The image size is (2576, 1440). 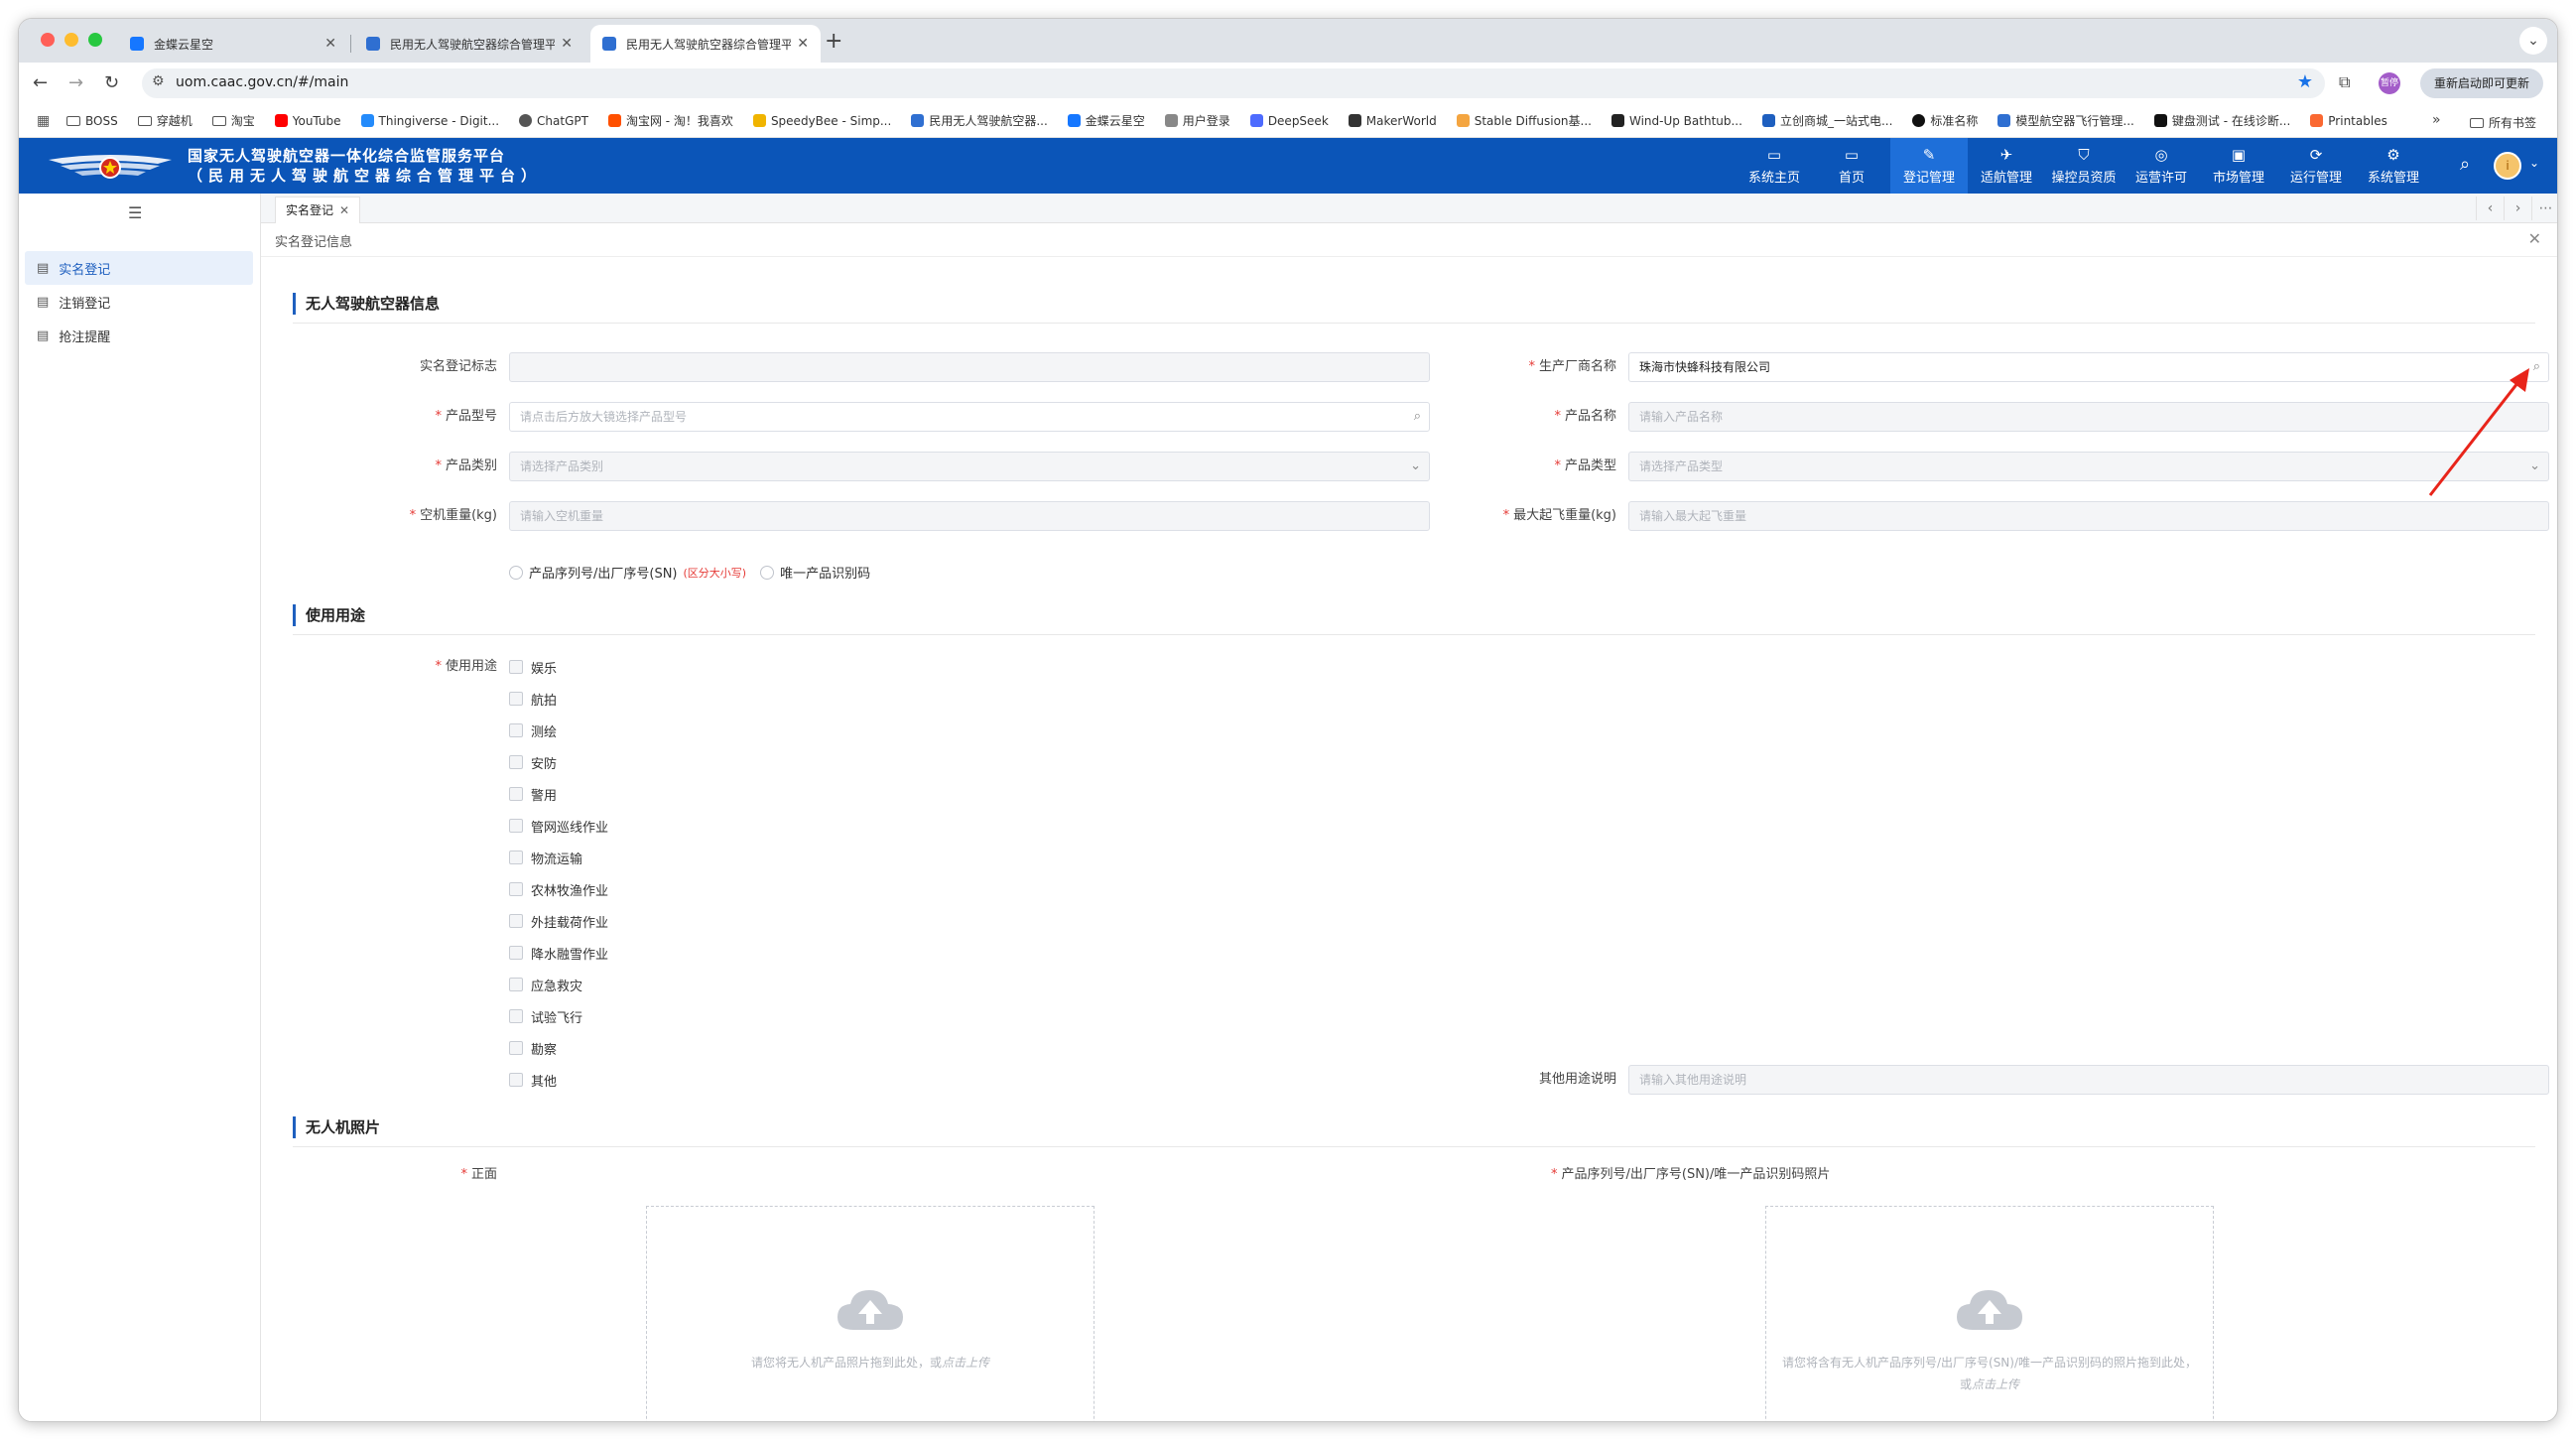 I want to click on bookmark-item: 用户登录, so click(x=1197, y=120).